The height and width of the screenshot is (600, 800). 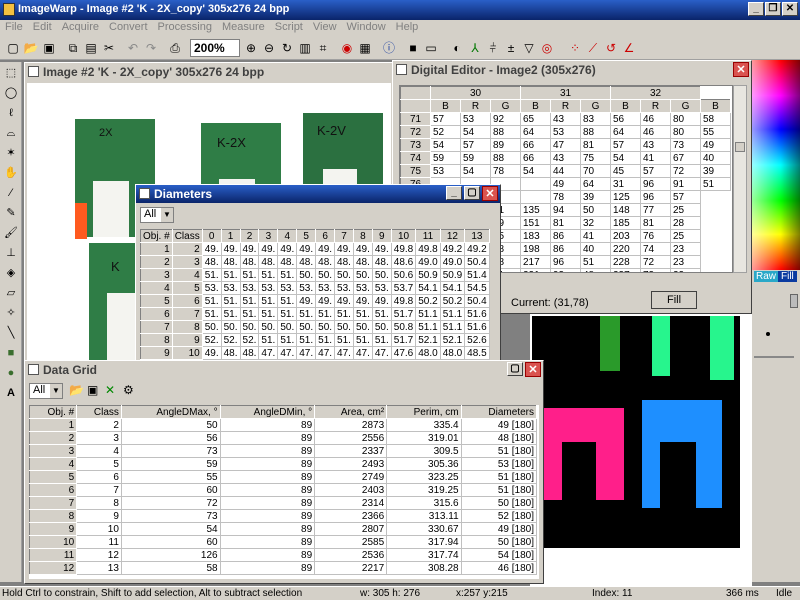 What do you see at coordinates (283, 451) in the screenshot?
I see `table-row: 3 4 73 89 2337 309.5 51 [180]` at bounding box center [283, 451].